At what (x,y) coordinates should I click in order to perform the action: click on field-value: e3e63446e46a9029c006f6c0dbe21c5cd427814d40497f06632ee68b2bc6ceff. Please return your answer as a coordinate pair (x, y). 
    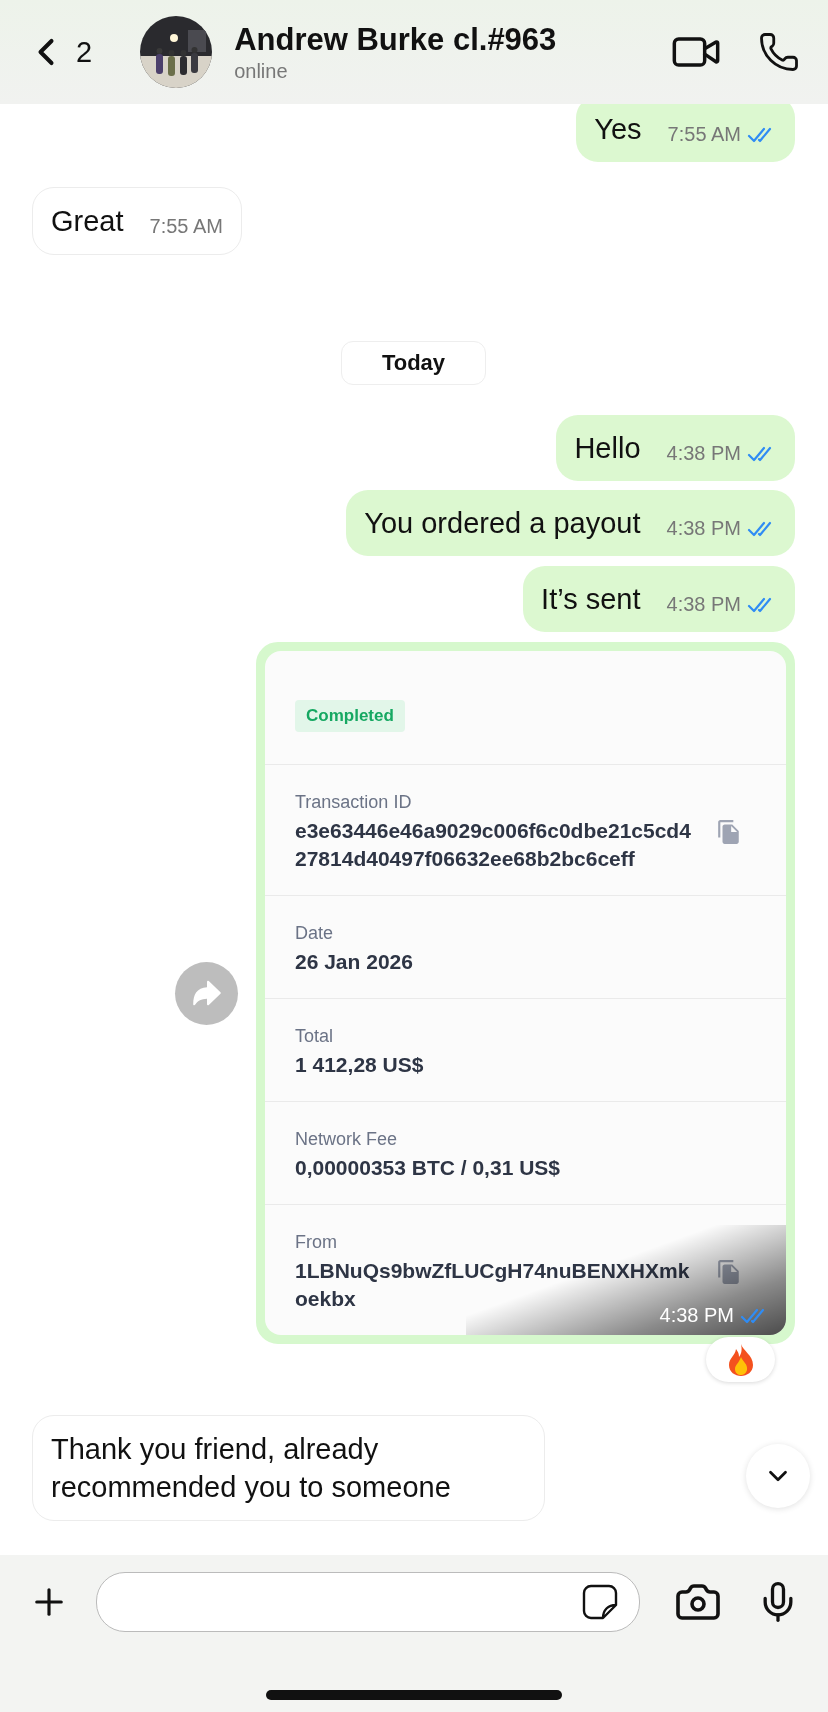
    Looking at the image, I should click on (493, 845).